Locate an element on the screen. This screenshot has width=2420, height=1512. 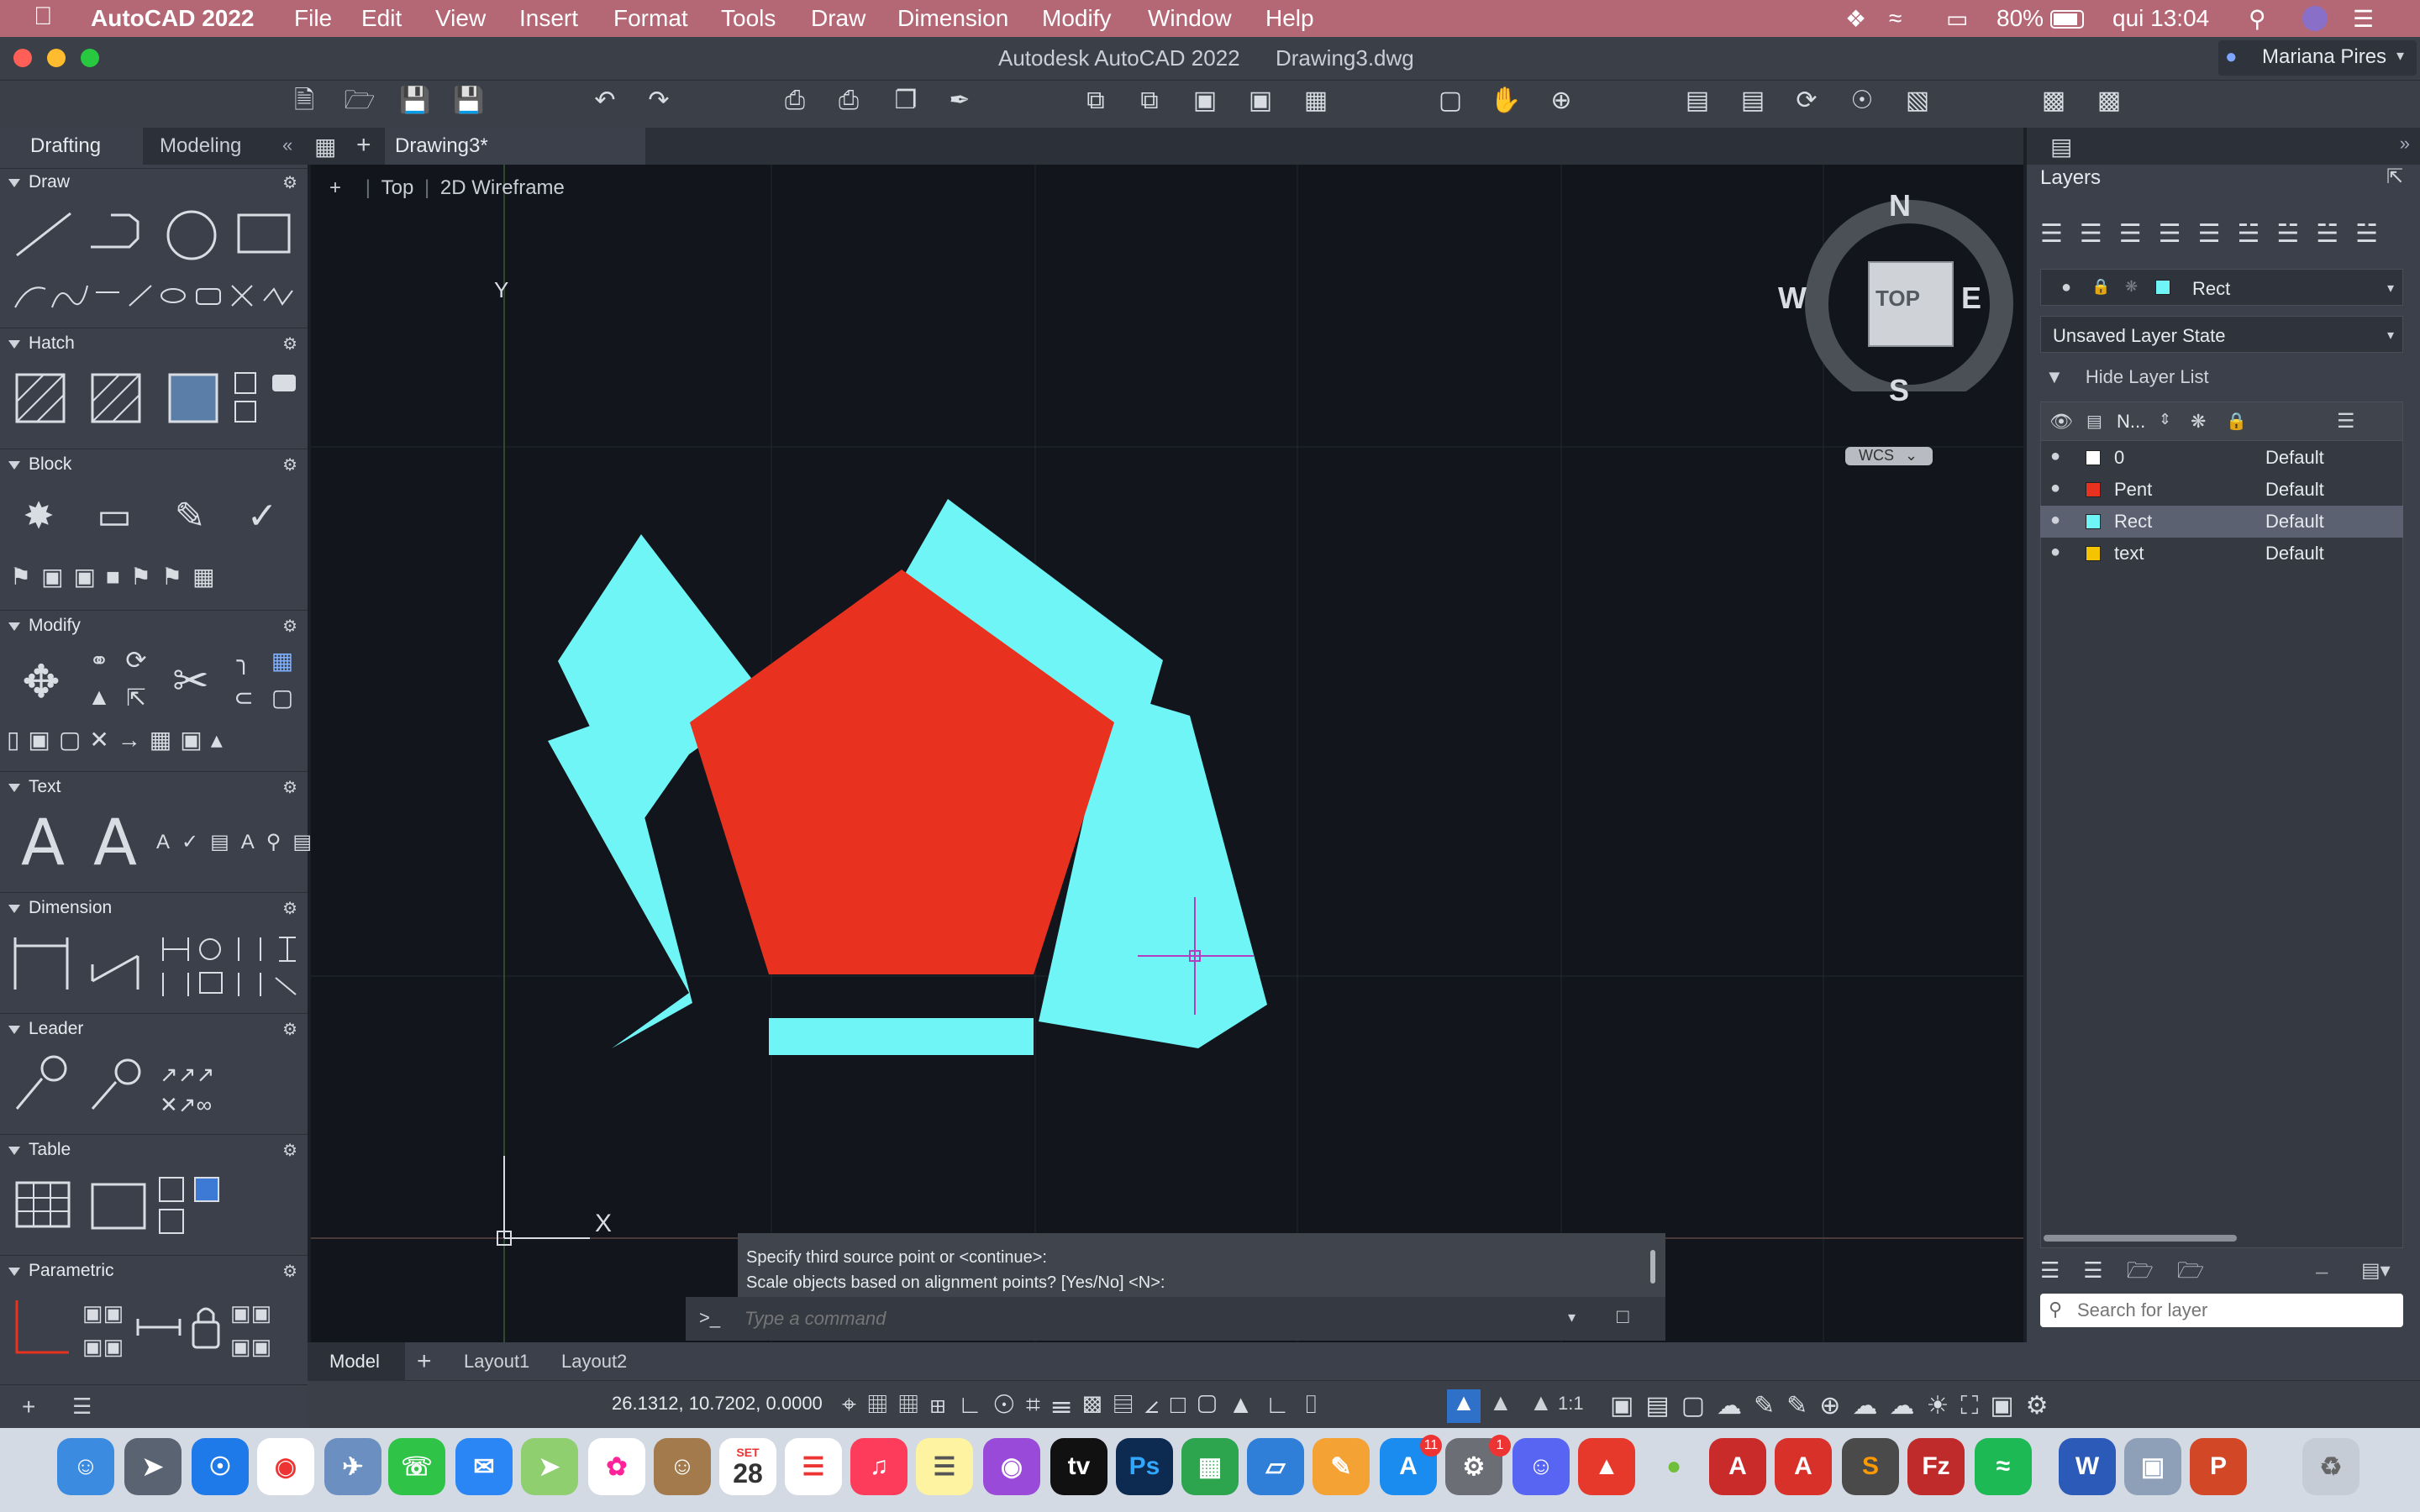
viewport-menu-button: + is located at coordinates (335, 187).